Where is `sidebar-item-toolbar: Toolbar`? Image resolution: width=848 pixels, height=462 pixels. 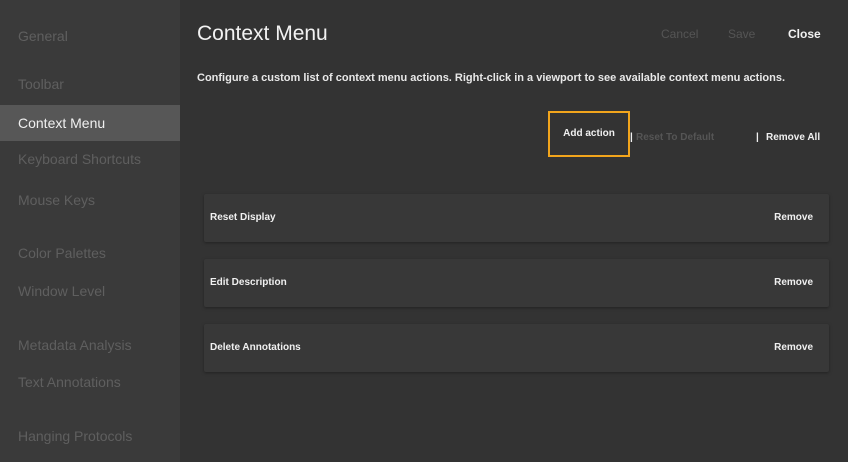 sidebar-item-toolbar: Toolbar is located at coordinates (90, 84).